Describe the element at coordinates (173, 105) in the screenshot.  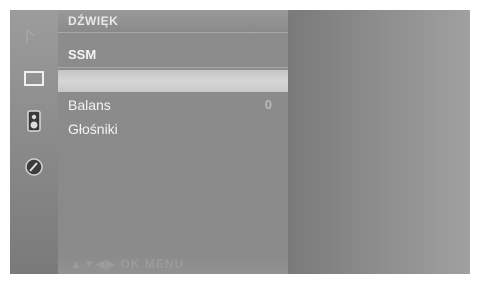
I see `menu-item-balans: Balans 0` at that location.